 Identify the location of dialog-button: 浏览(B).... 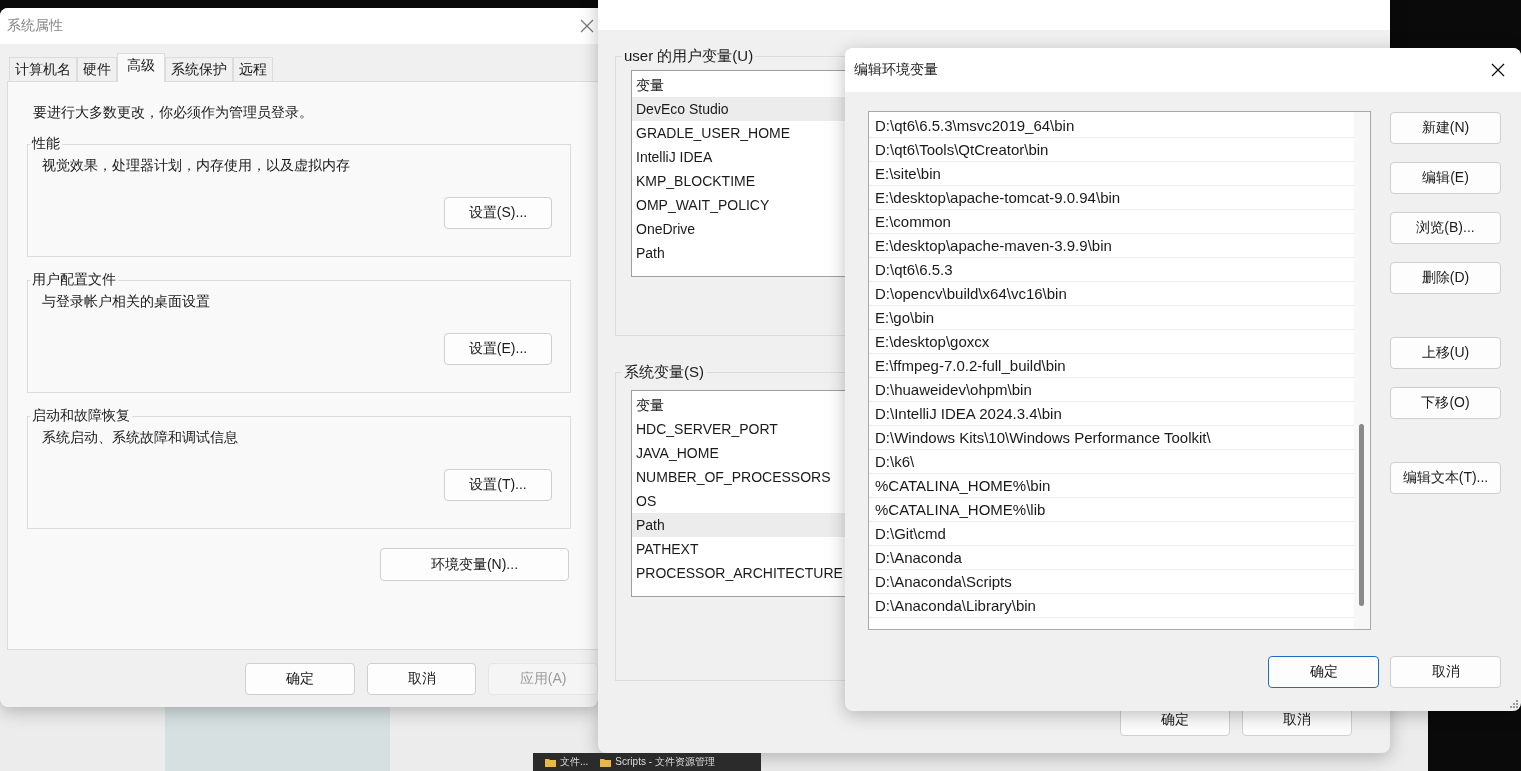
(1445, 228).